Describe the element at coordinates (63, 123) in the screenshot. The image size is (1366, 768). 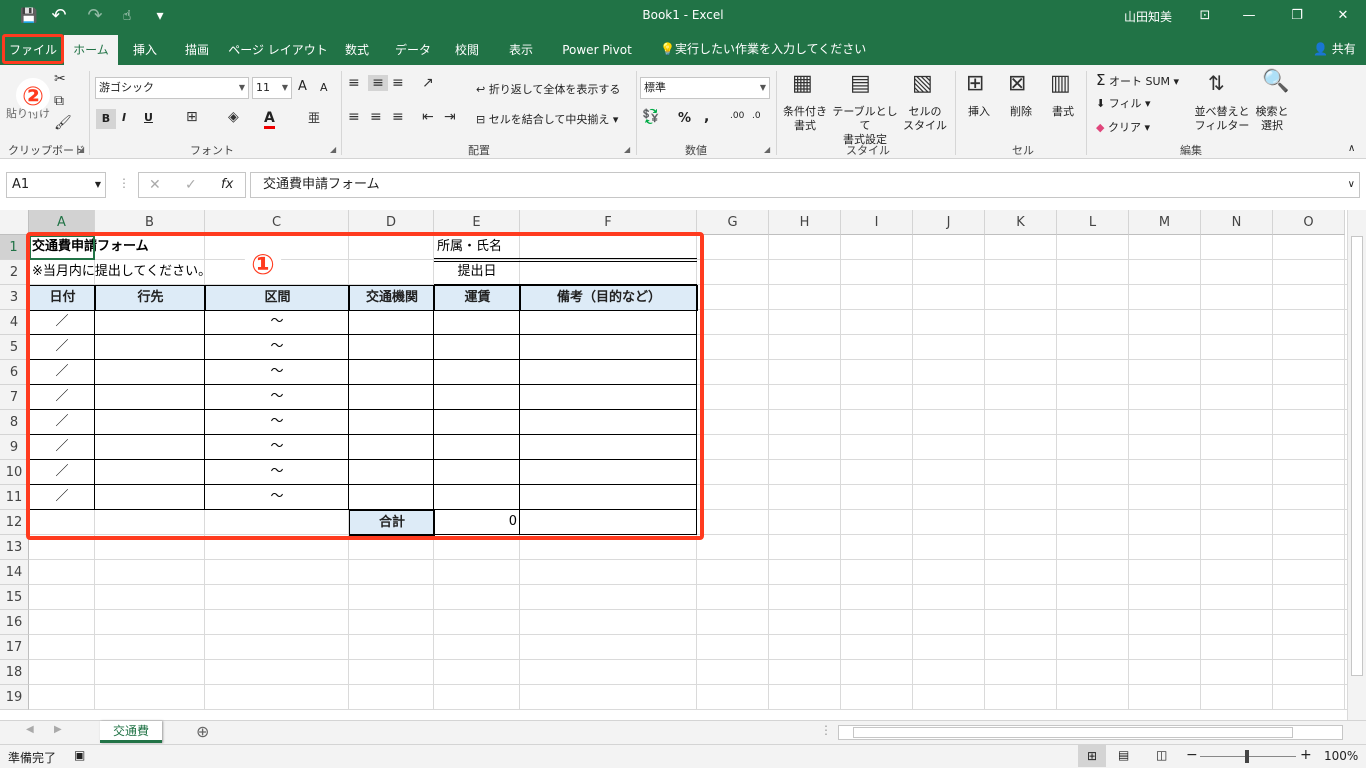
I see `format-painter-icon: 🖌` at that location.